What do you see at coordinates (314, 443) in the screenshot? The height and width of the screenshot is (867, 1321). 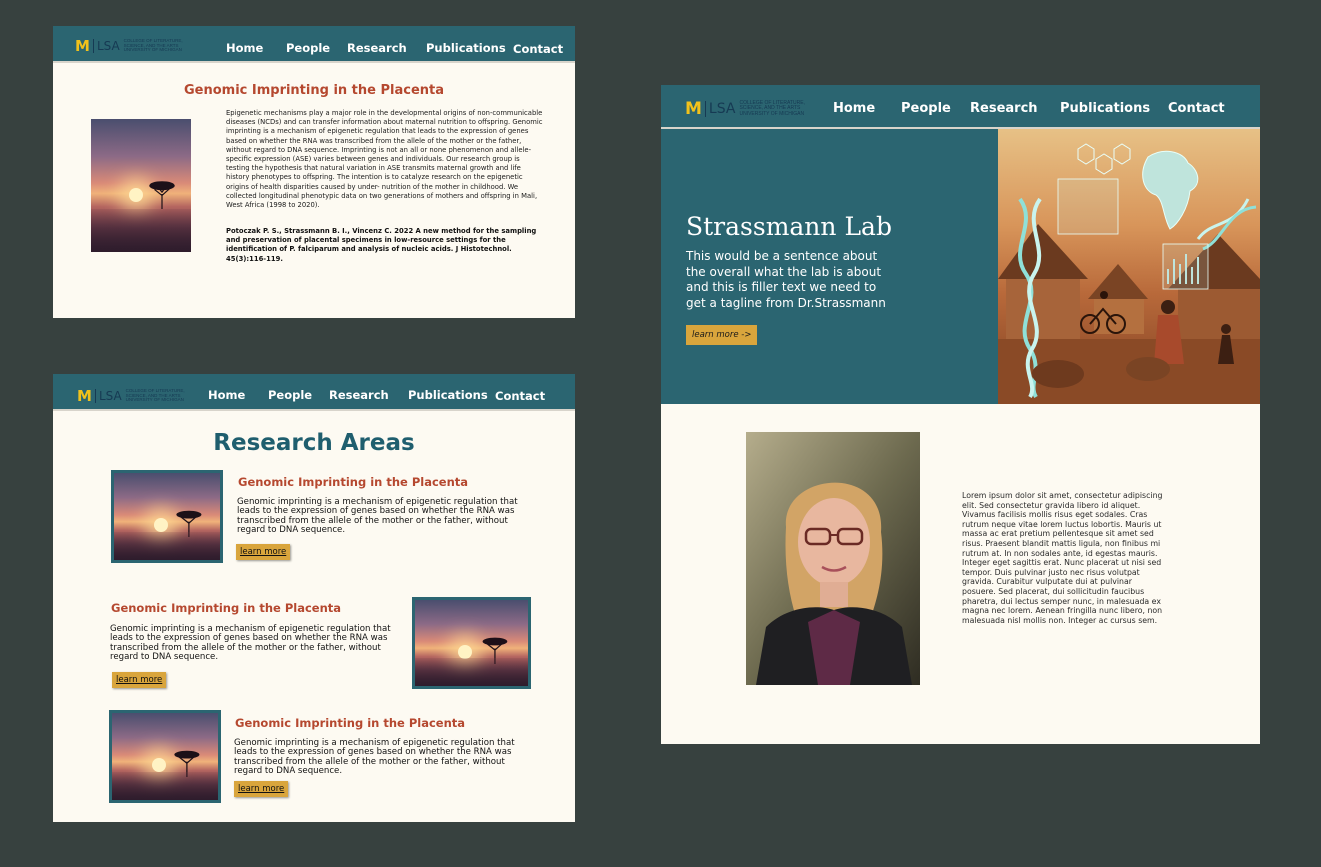 I see `page-title: Research Areas` at bounding box center [314, 443].